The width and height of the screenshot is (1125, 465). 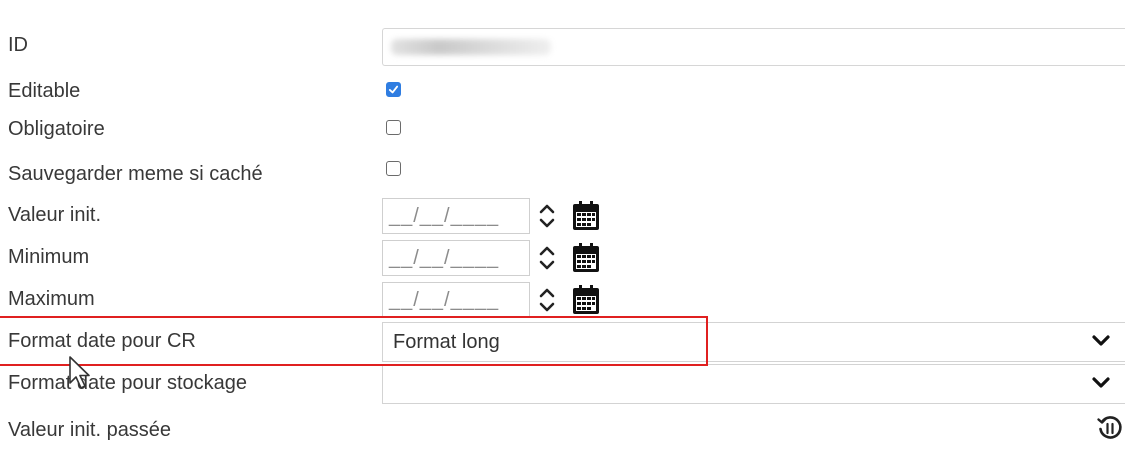 I want to click on maximum-date-input: __/__/____, so click(x=456, y=300).